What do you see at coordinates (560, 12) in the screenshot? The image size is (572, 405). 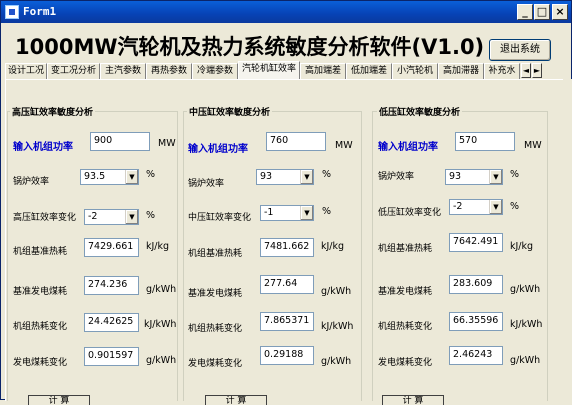 I see `close-button: ×` at bounding box center [560, 12].